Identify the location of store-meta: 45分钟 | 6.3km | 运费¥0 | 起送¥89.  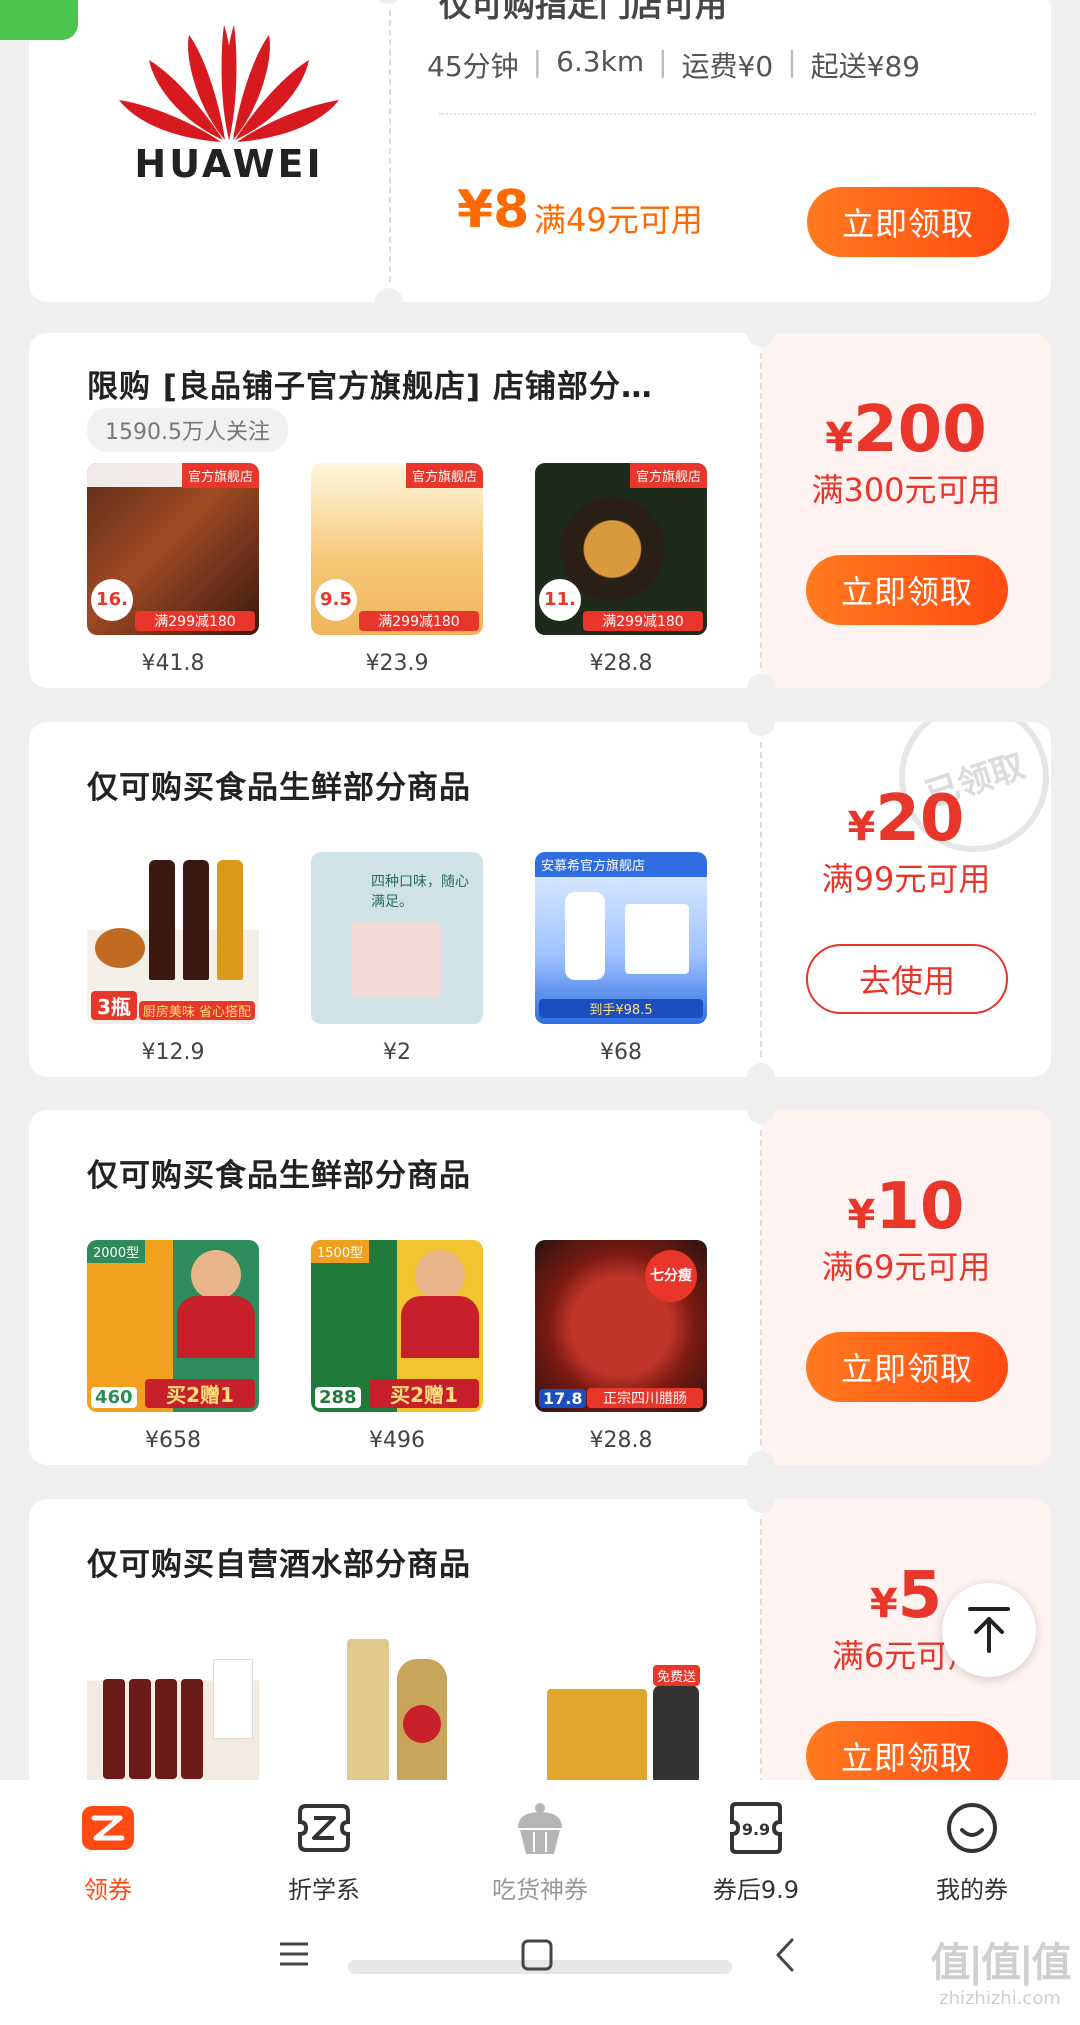
(674, 64).